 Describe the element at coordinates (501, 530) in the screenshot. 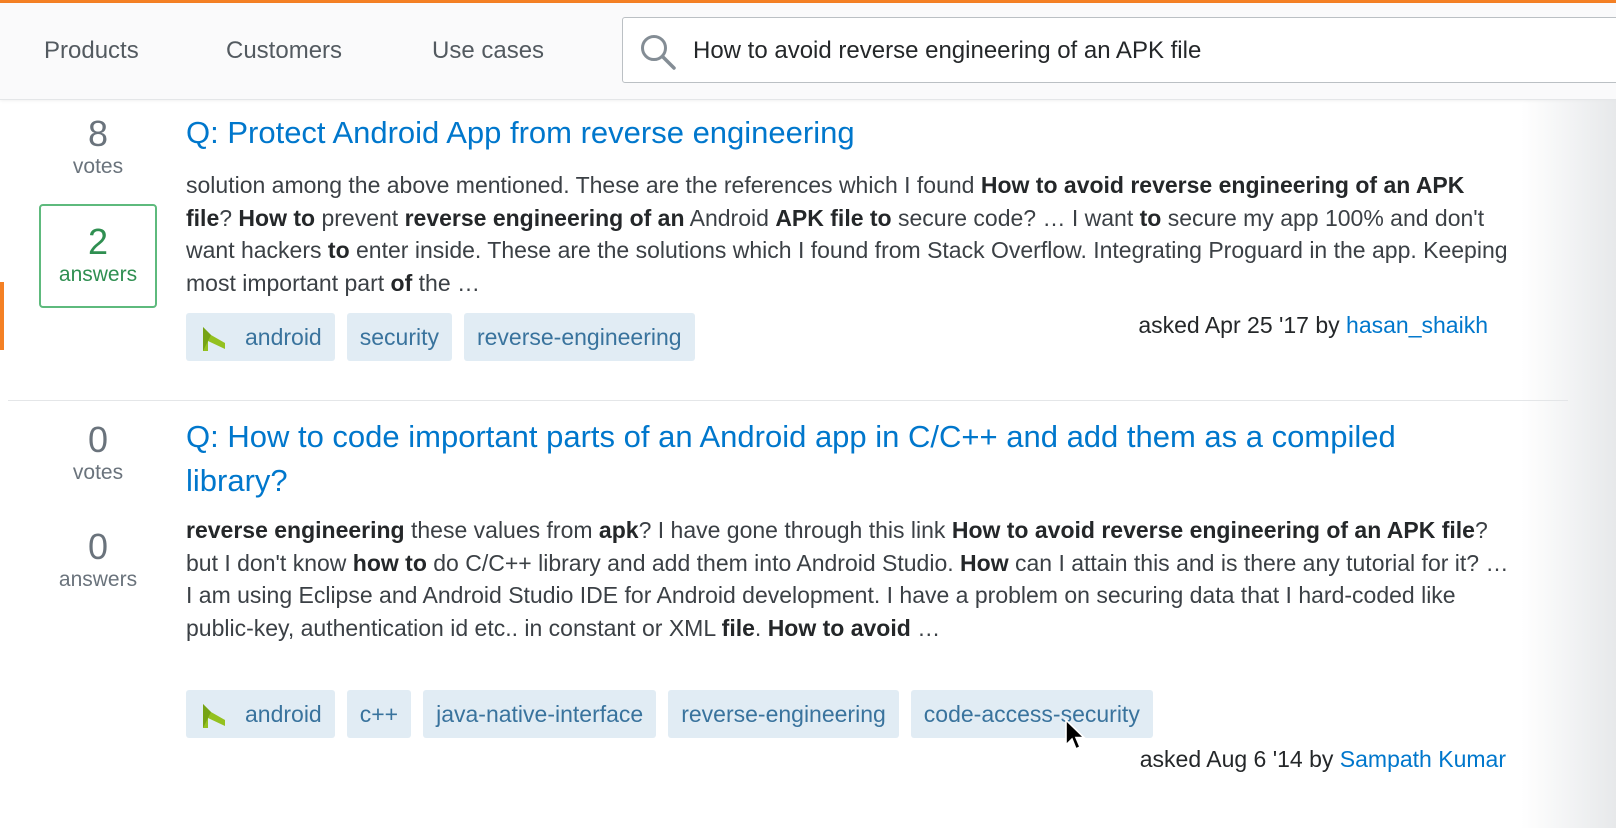

I see `excerpt-text: these values from` at that location.